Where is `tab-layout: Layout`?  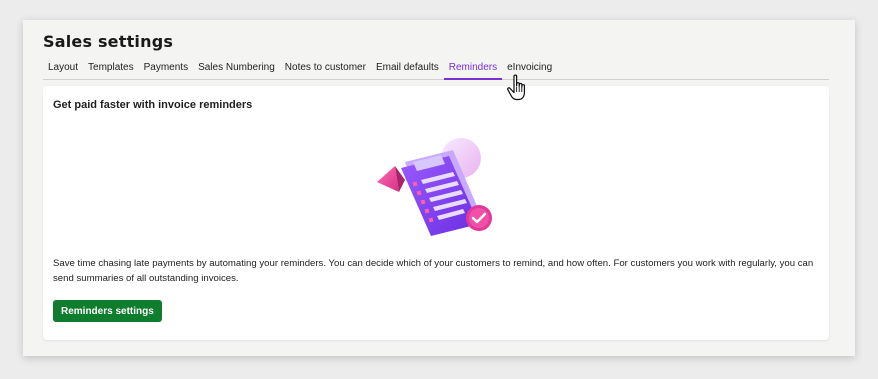
tab-layout: Layout is located at coordinates (63, 68).